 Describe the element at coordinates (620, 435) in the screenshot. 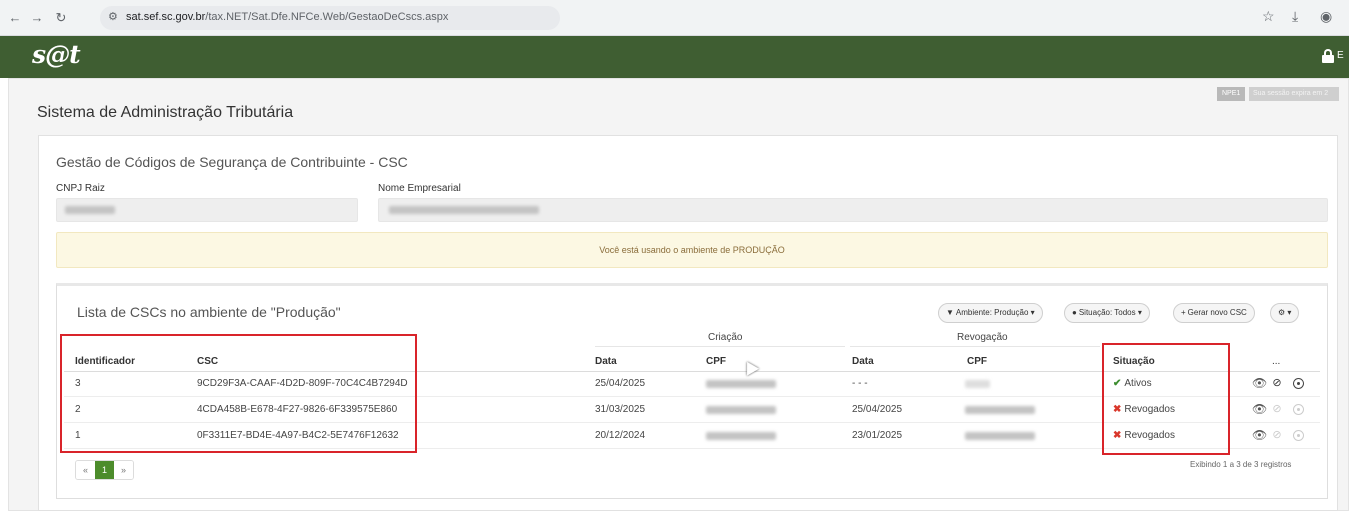

I see `row-created-date: 20/12/2024` at that location.